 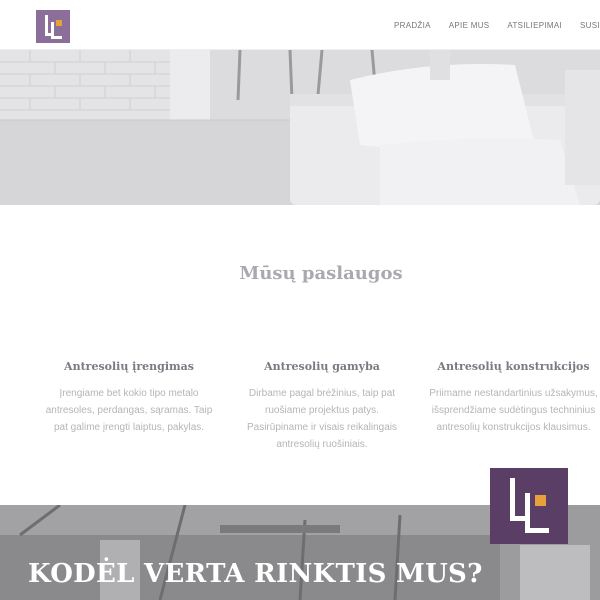 I want to click on service-title: Antresolių konstrukcijos, so click(x=513, y=366).